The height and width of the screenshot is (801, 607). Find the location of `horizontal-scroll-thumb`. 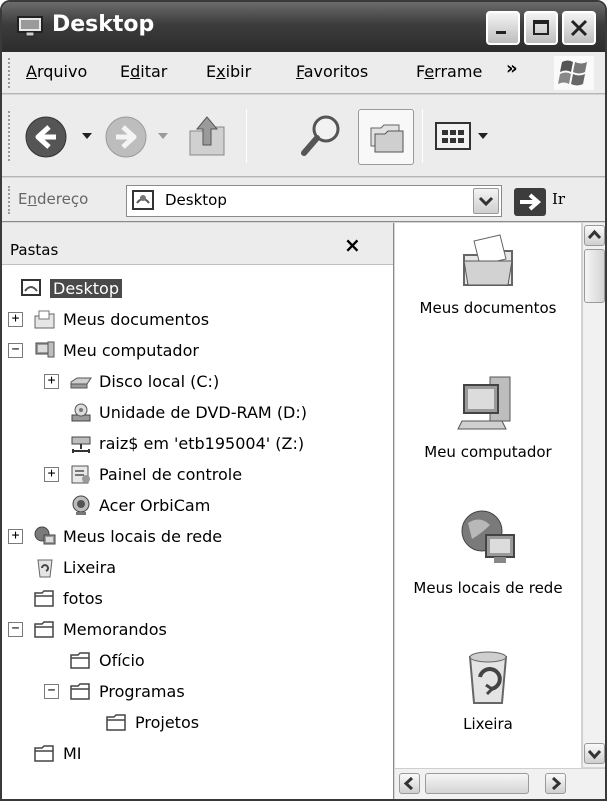

horizontal-scroll-thumb is located at coordinates (477, 783).